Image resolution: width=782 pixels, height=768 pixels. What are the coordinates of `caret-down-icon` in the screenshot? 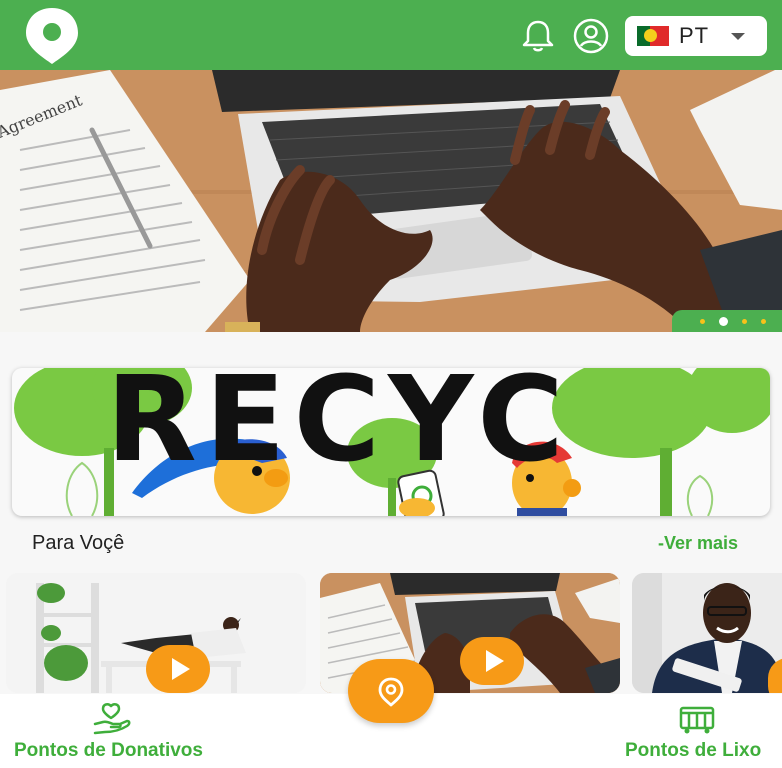 It's located at (738, 36).